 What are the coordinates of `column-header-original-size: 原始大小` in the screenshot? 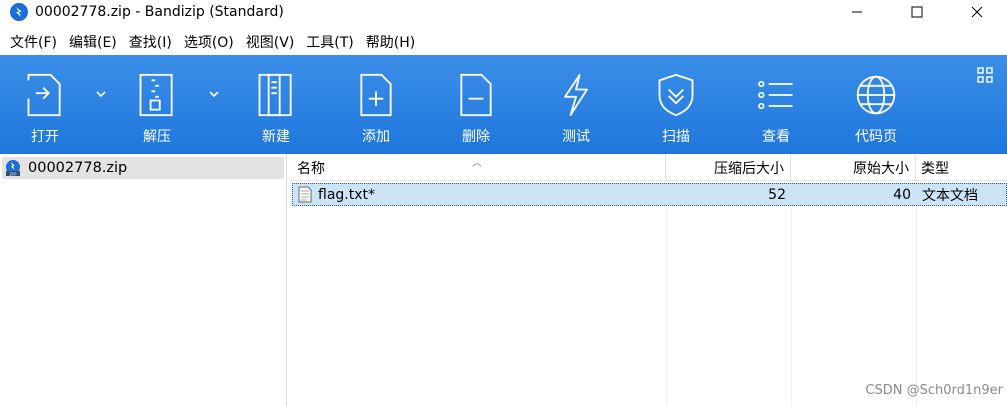 It's located at (853, 167).